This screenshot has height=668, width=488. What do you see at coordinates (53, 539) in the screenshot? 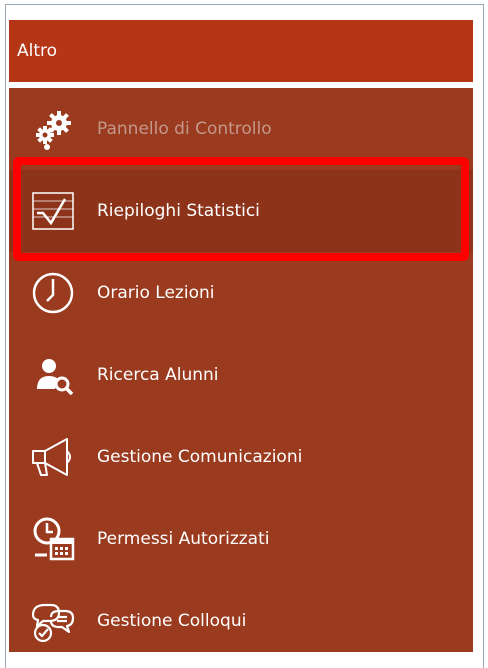
I see `clock-calendar-icon` at bounding box center [53, 539].